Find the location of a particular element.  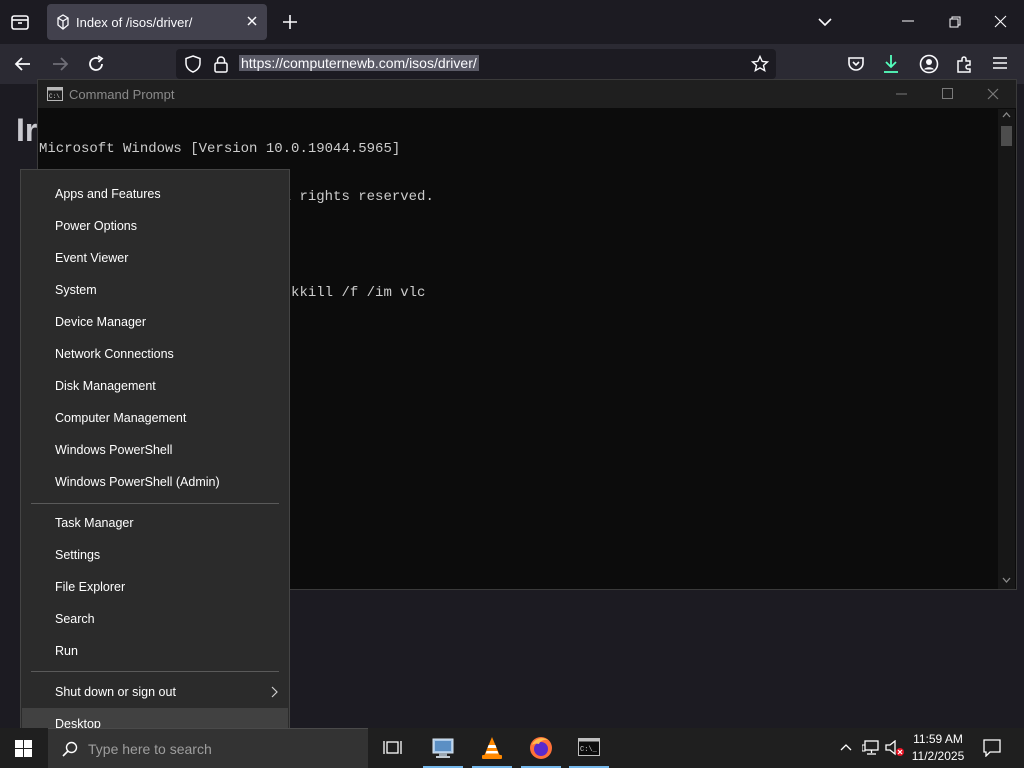

forward-arrow-icon is located at coordinates (60, 64).